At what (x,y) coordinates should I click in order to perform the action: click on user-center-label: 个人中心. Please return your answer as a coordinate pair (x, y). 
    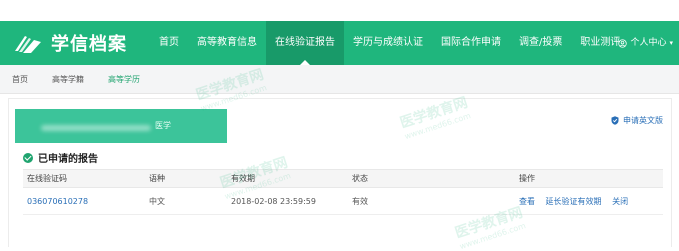
    Looking at the image, I should click on (648, 43).